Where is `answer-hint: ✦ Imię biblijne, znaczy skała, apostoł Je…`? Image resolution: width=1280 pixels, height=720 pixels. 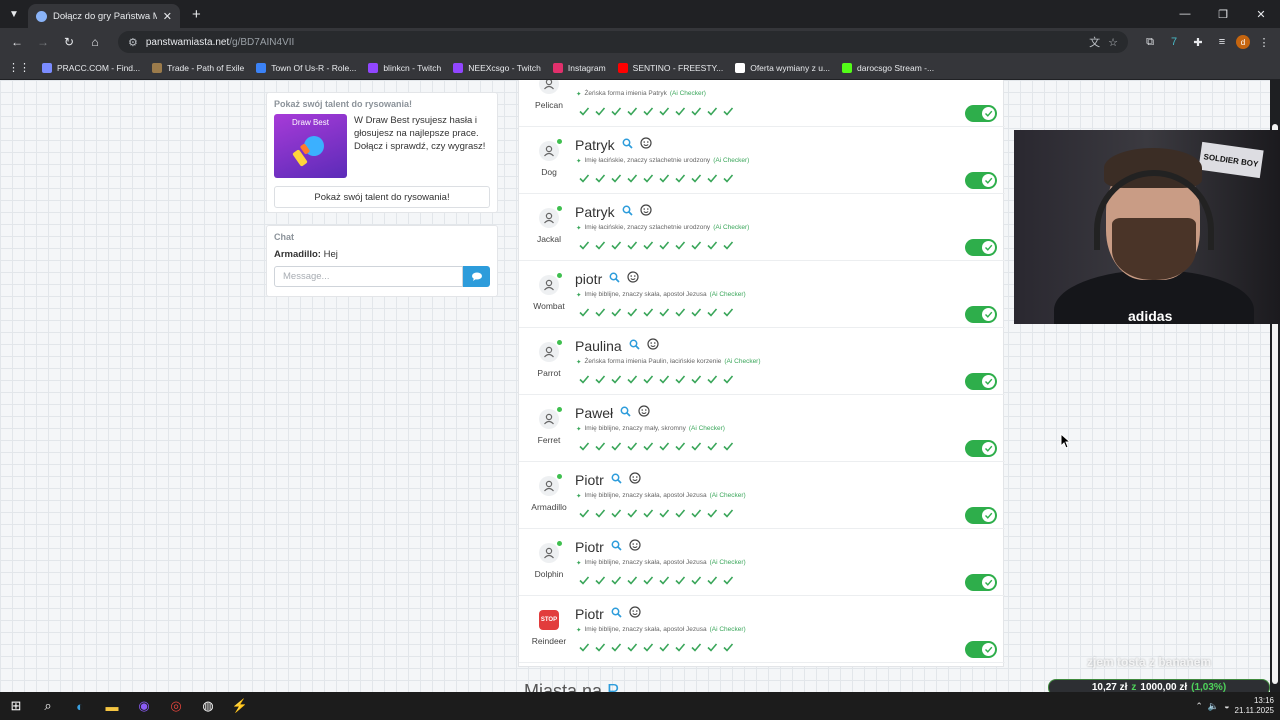 answer-hint: ✦ Imię biblijne, znaczy skała, apostoł Je… is located at coordinates (661, 496).